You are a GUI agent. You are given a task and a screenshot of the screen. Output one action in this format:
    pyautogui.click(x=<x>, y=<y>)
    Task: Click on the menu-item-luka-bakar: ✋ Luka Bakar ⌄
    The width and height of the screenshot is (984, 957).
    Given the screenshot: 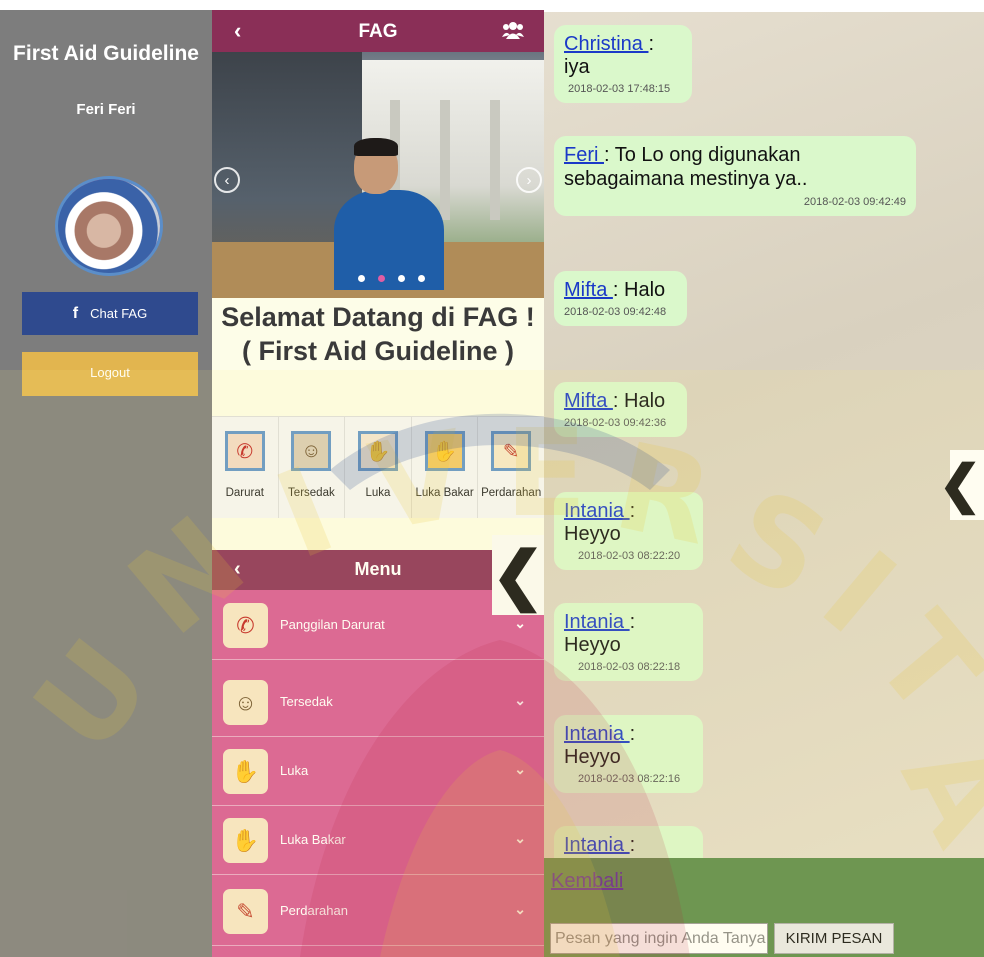 What is the action you would take?
    pyautogui.click(x=378, y=840)
    